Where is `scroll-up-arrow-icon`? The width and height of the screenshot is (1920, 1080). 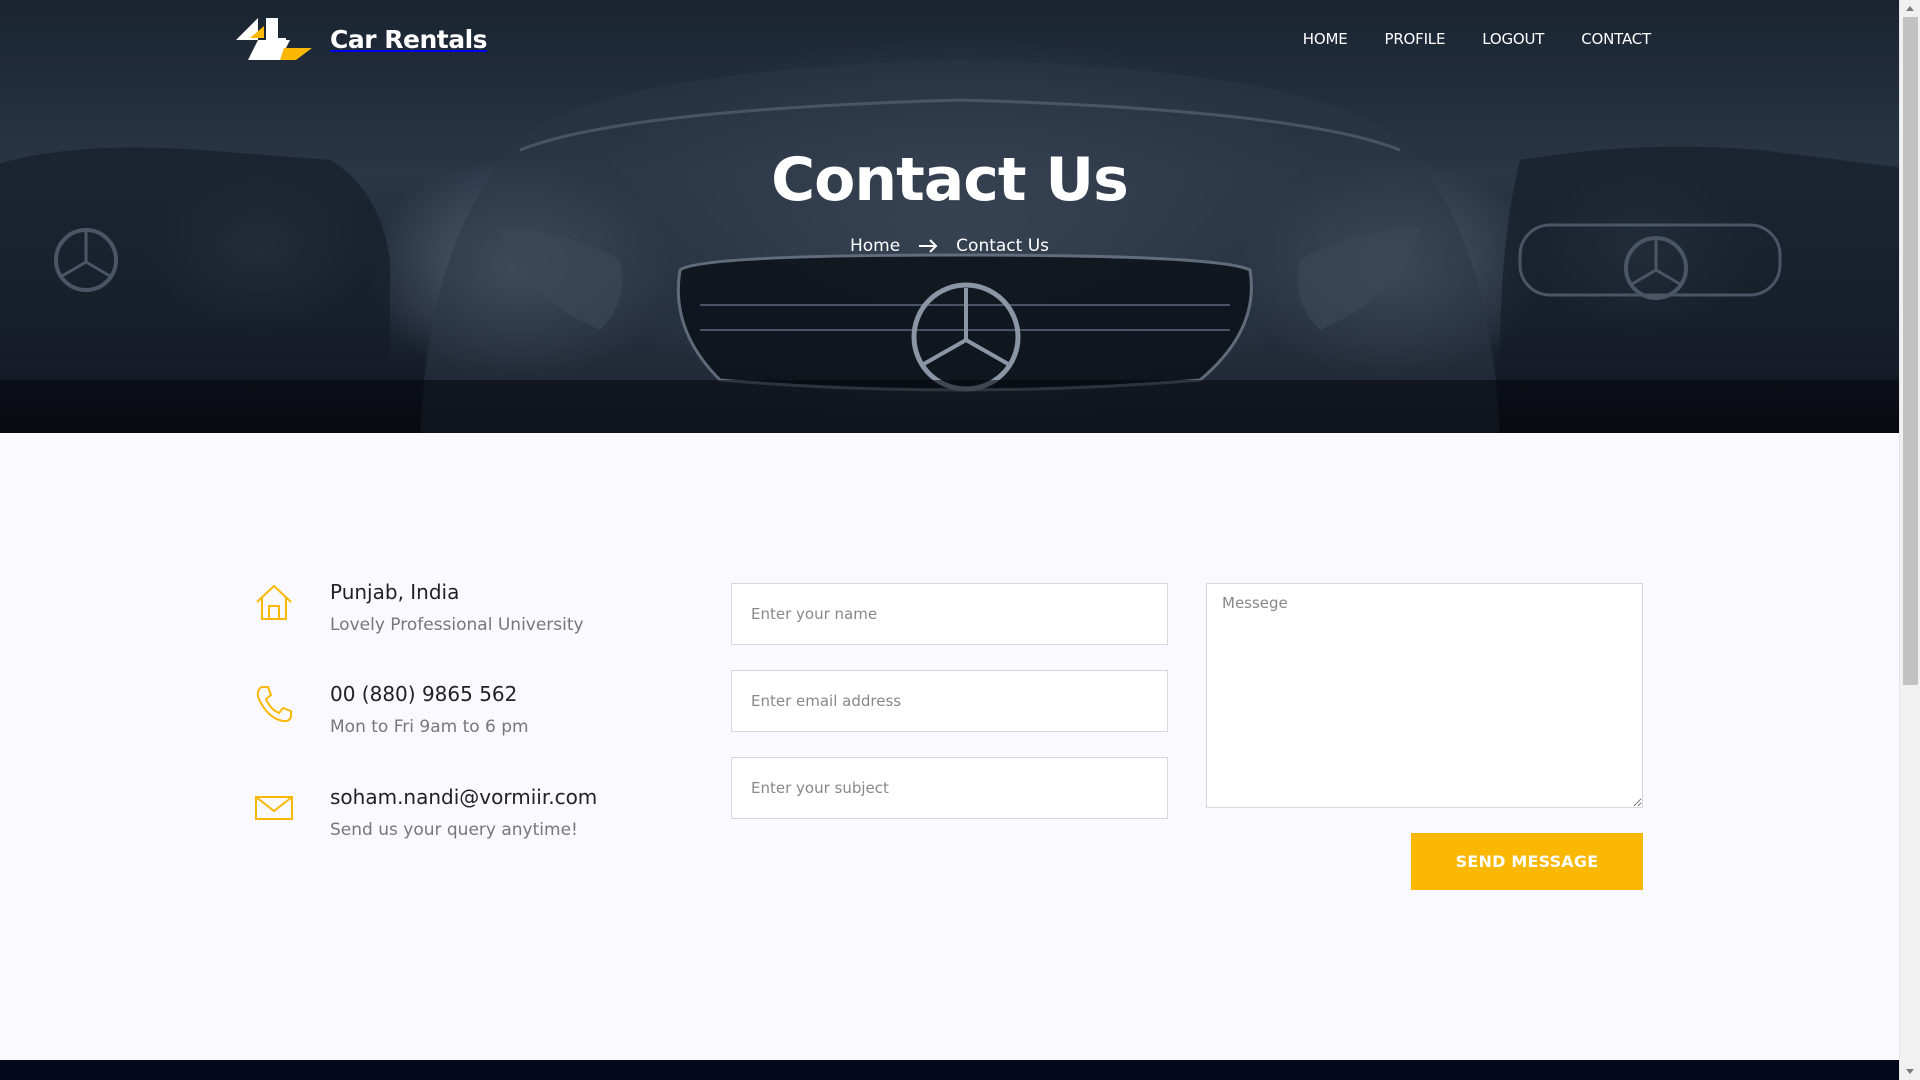
scroll-up-arrow-icon is located at coordinates (1910, 8).